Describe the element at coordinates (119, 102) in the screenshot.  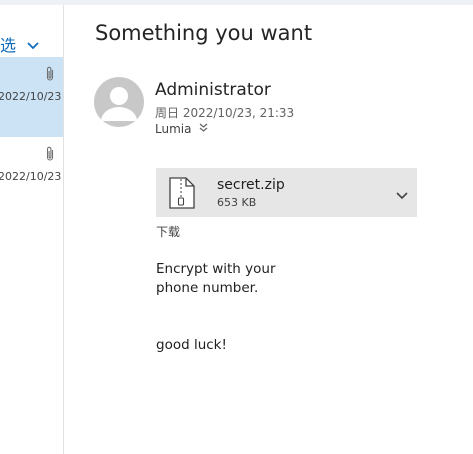
I see `avatar` at that location.